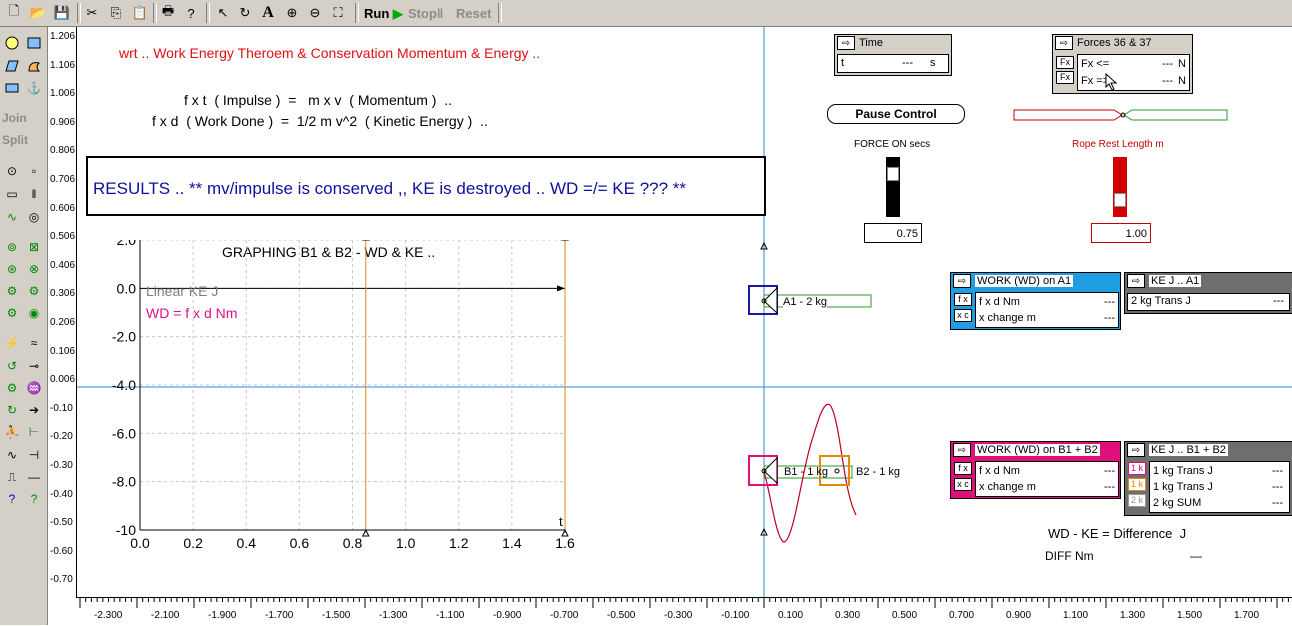  I want to click on pulley-icon: ⊸, so click(34, 366).